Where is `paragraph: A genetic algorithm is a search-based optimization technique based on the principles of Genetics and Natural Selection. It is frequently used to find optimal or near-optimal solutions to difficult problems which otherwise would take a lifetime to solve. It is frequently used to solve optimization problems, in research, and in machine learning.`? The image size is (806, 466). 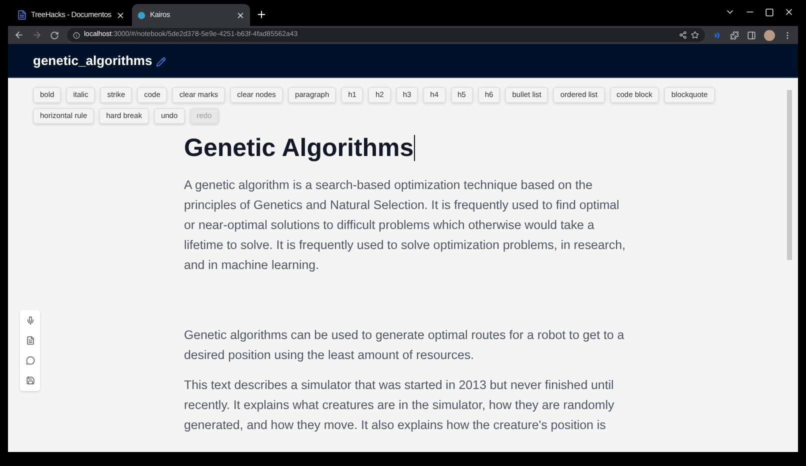
paragraph: A genetic algorithm is a search-based optimization technique based on the principles of Genetics and Natural Selection. It is frequently used to find optimal or near-optimal solutions to difficult problems which otherwise would take a lifetime to solve. It is frequently used to solve optimization problems, in research, and in machine learning. is located at coordinates (406, 225).